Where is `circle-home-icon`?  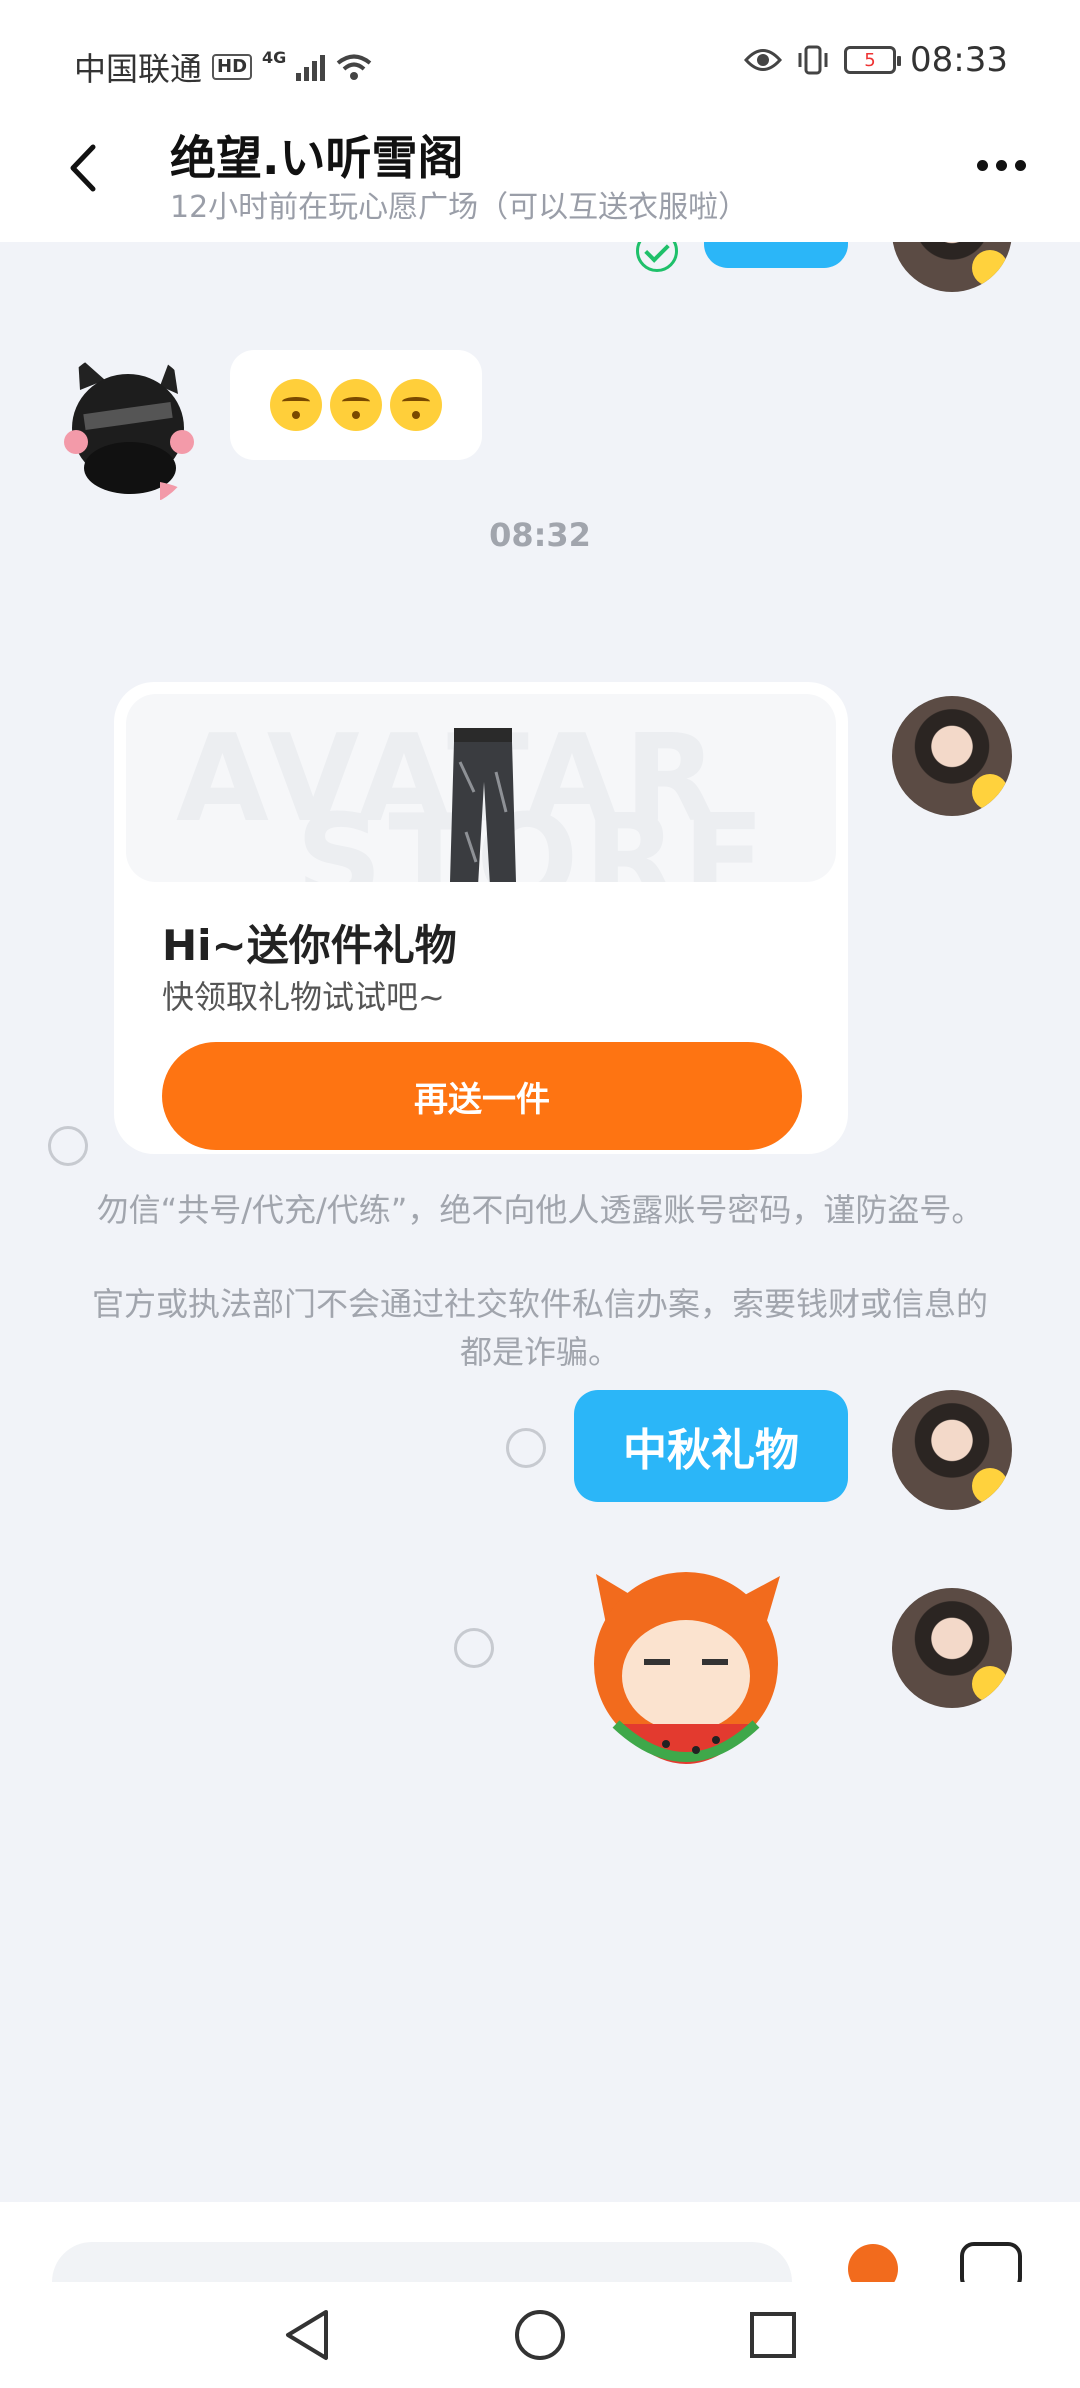 circle-home-icon is located at coordinates (539, 2335).